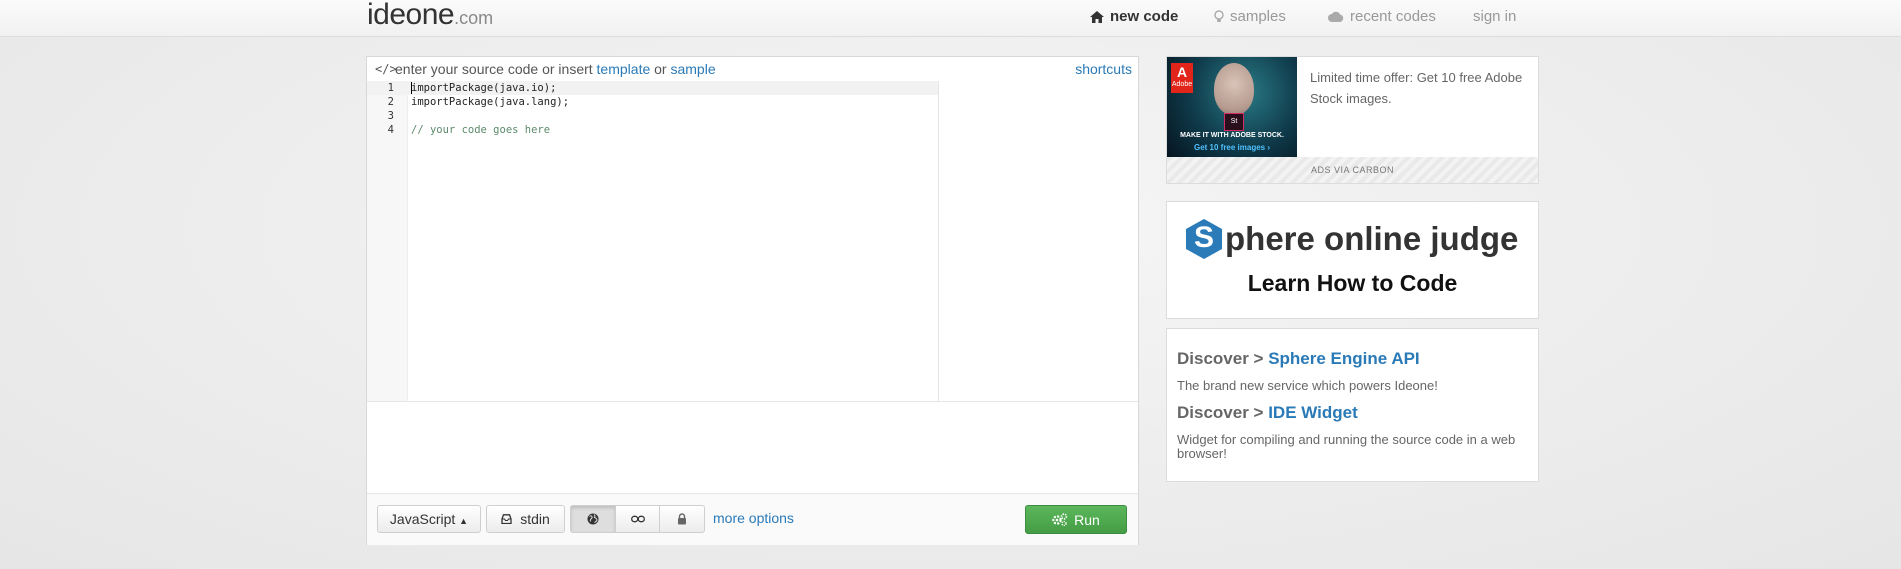 This screenshot has height=569, width=1901. I want to click on ad-caption: MAKE IT WITH ADOBE STOCK., so click(1232, 135).